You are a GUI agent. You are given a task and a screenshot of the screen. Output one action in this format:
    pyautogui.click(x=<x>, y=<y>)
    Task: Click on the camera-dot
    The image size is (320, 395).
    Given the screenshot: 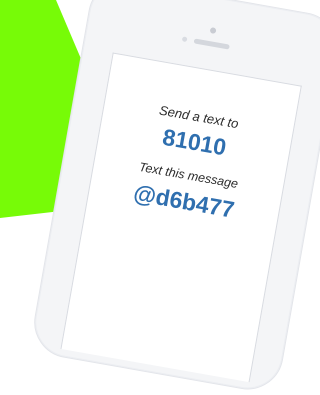 What is the action you would take?
    pyautogui.click(x=213, y=31)
    